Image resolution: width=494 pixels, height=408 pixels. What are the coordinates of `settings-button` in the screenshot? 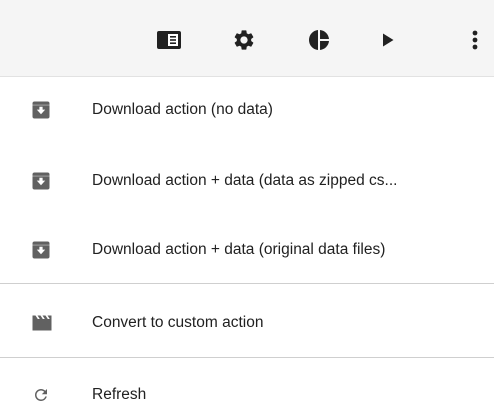 It's located at (244, 40).